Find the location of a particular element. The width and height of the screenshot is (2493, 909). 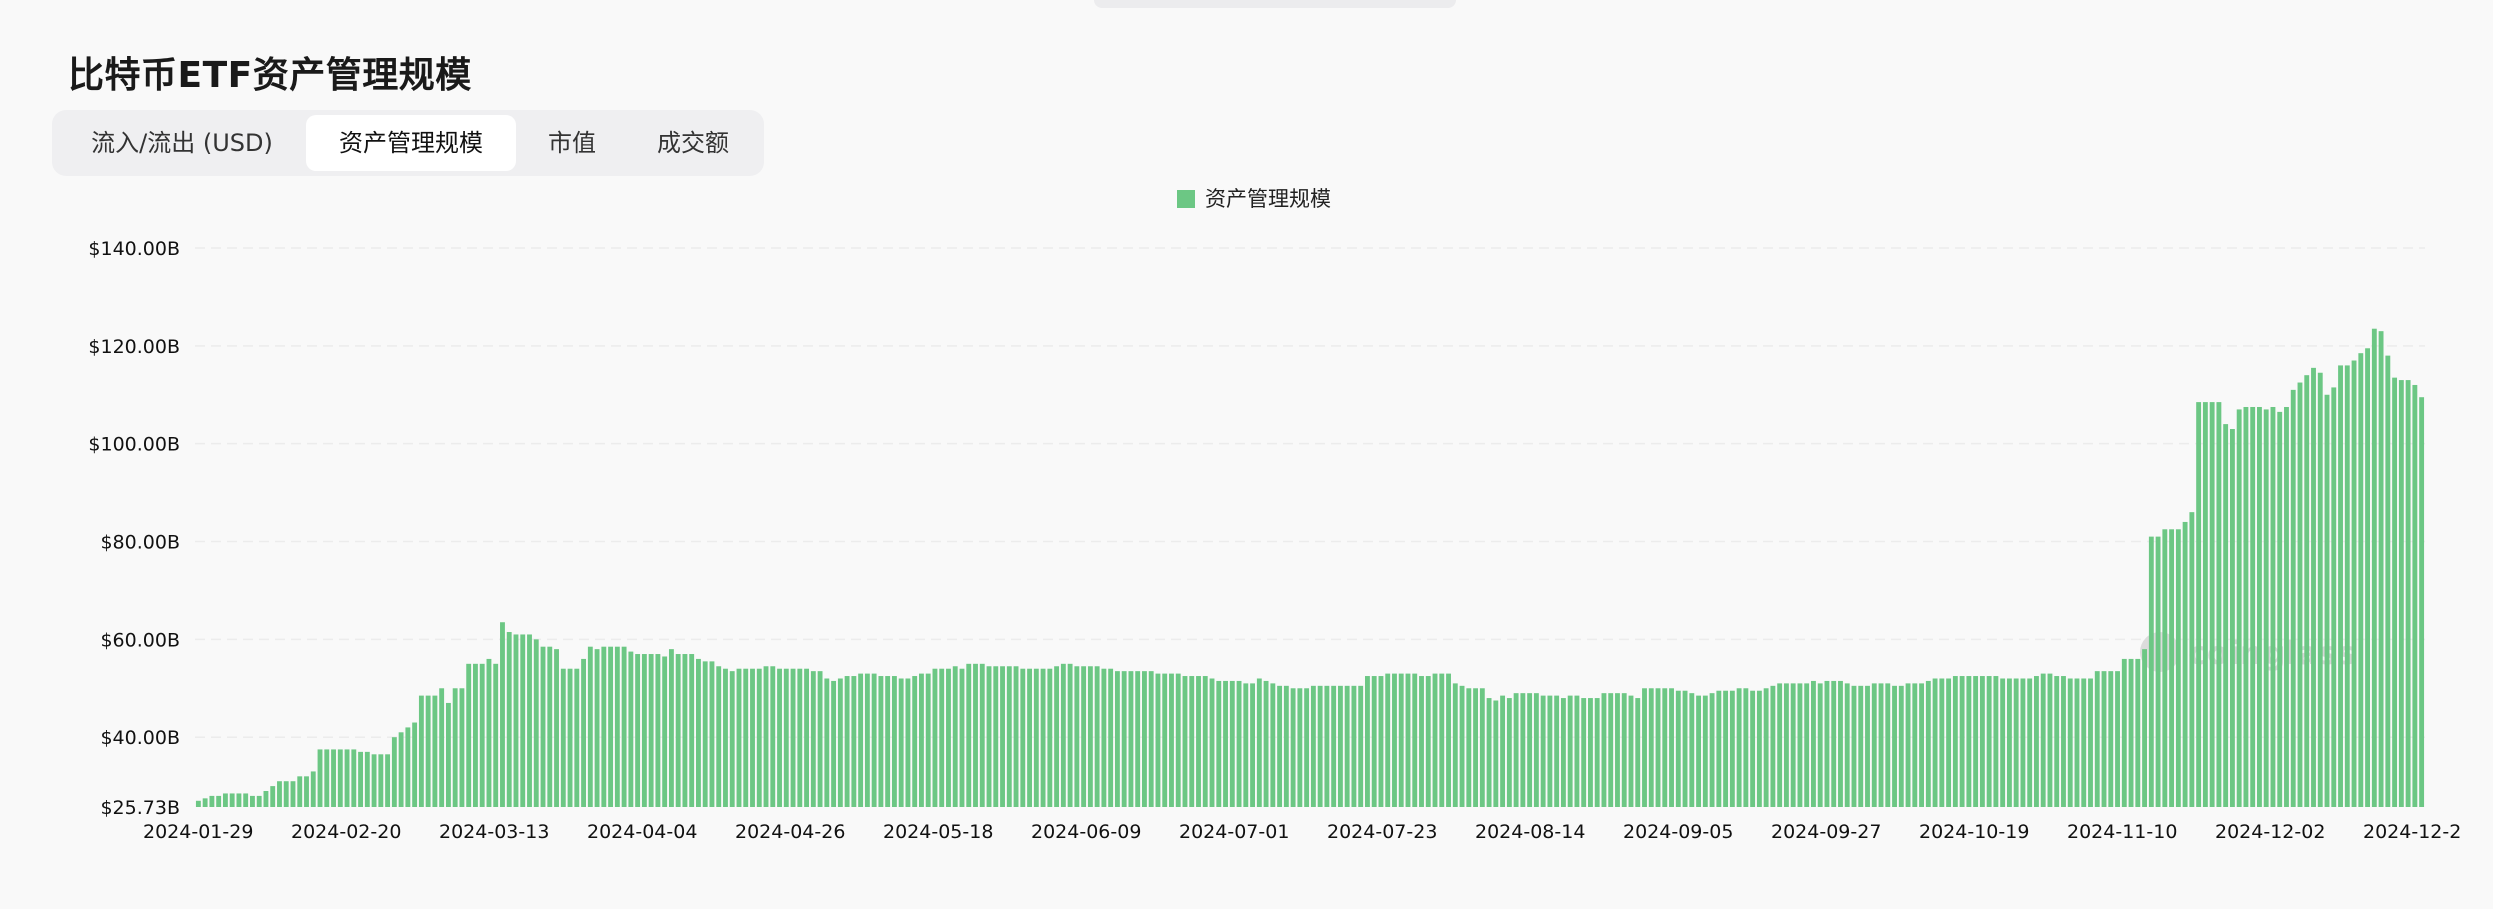

legend-label: 资产管理规模 is located at coordinates (1268, 199).